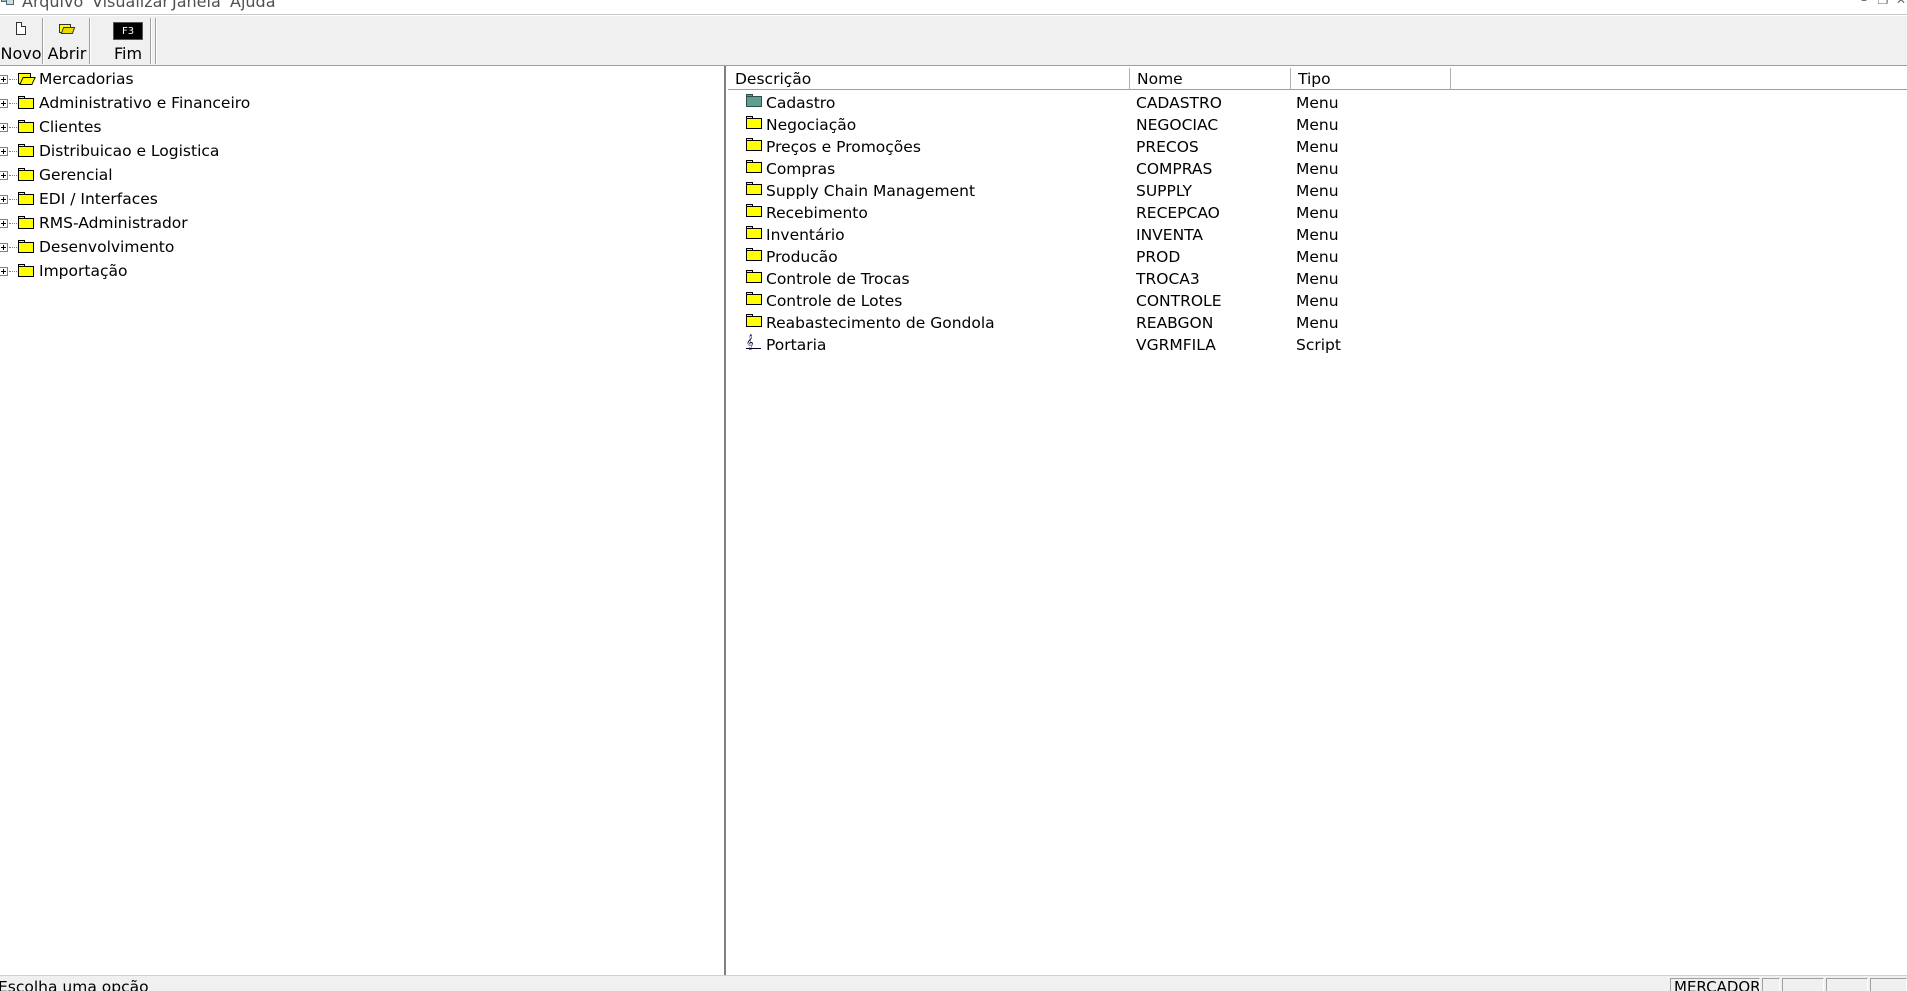 The image size is (1907, 991). I want to click on tree-item-label: Distribuicao e Logistica, so click(129, 151).